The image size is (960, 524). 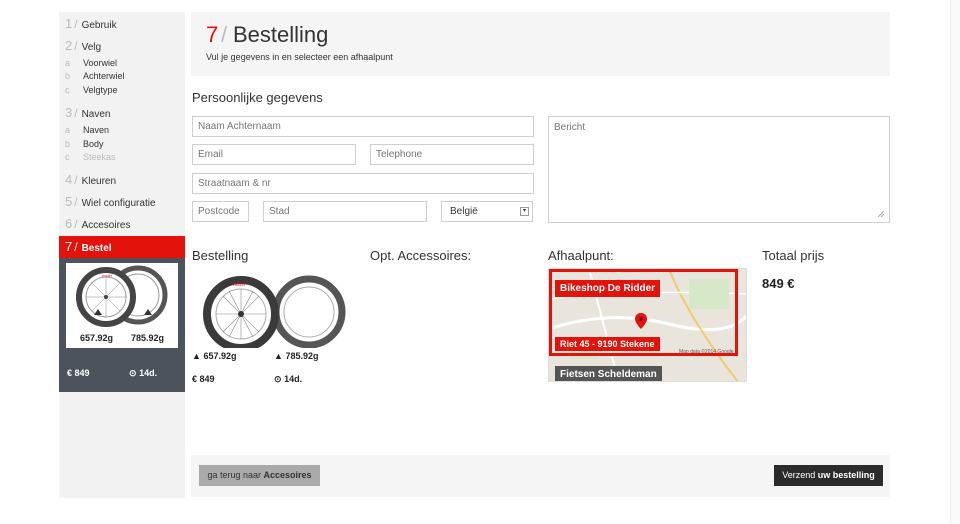 What do you see at coordinates (421, 255) in the screenshot?
I see `accessories-title: Opt. Accessoires:` at bounding box center [421, 255].